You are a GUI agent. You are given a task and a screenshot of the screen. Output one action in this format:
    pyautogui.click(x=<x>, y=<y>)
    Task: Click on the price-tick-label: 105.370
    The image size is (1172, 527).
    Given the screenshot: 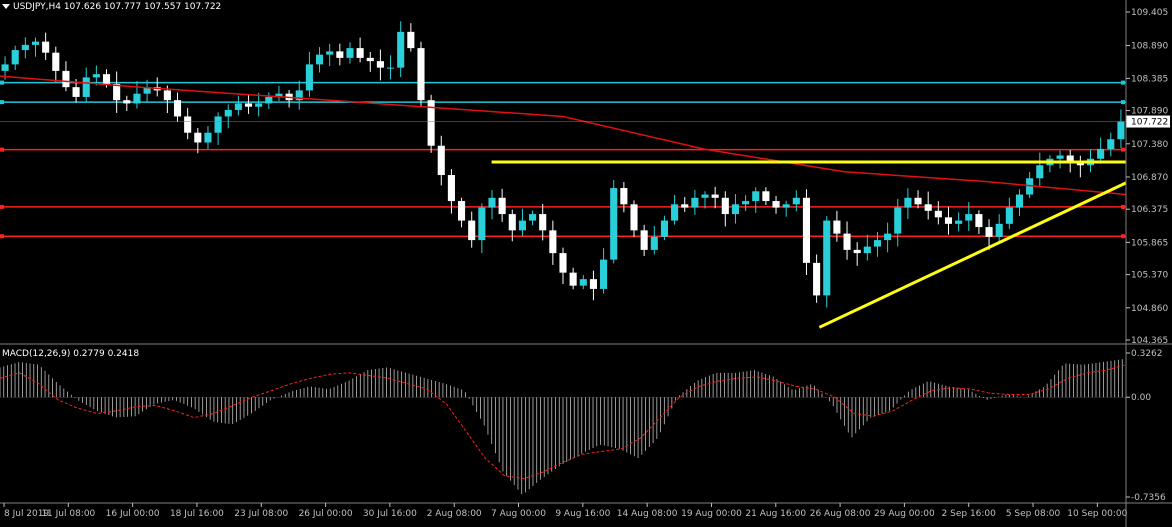 What is the action you would take?
    pyautogui.click(x=1149, y=276)
    